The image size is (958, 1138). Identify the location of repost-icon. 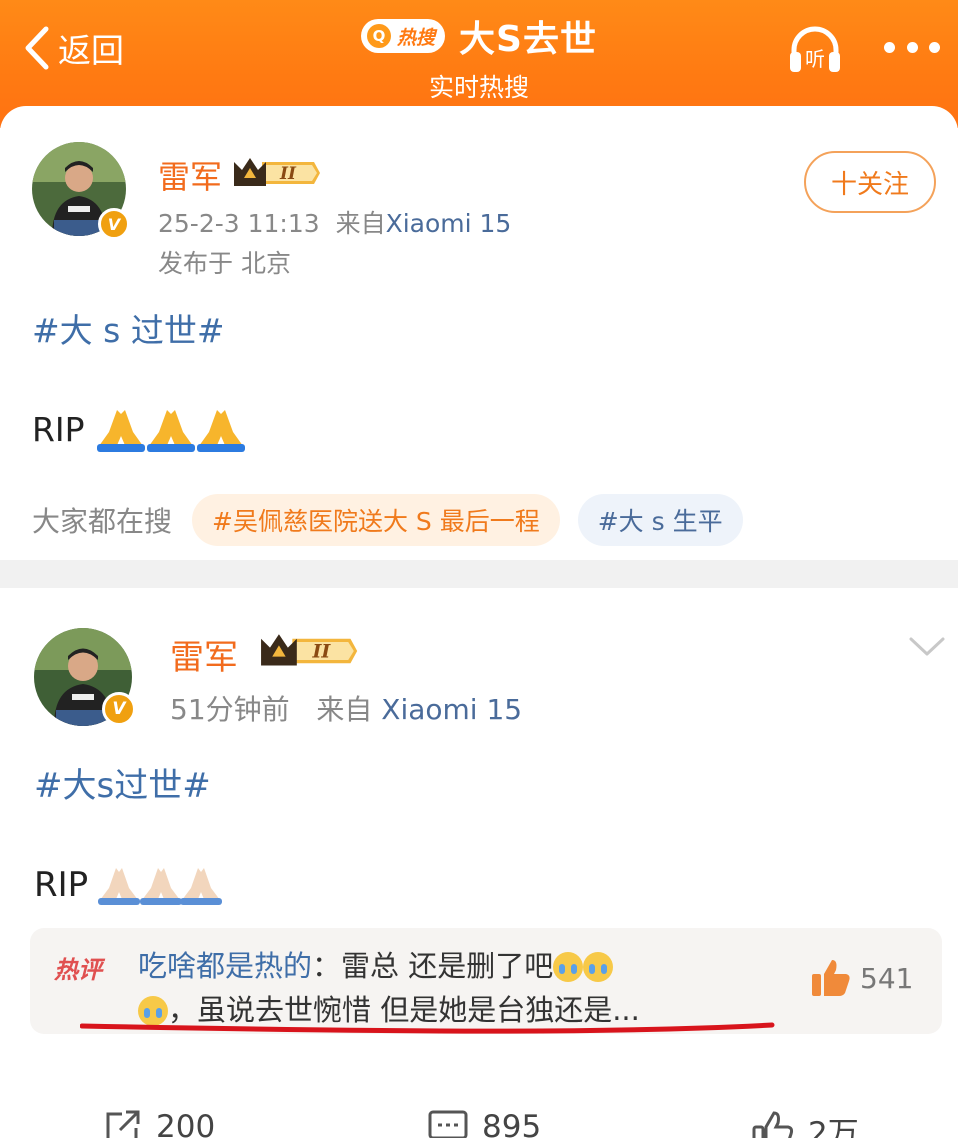
(123, 1124).